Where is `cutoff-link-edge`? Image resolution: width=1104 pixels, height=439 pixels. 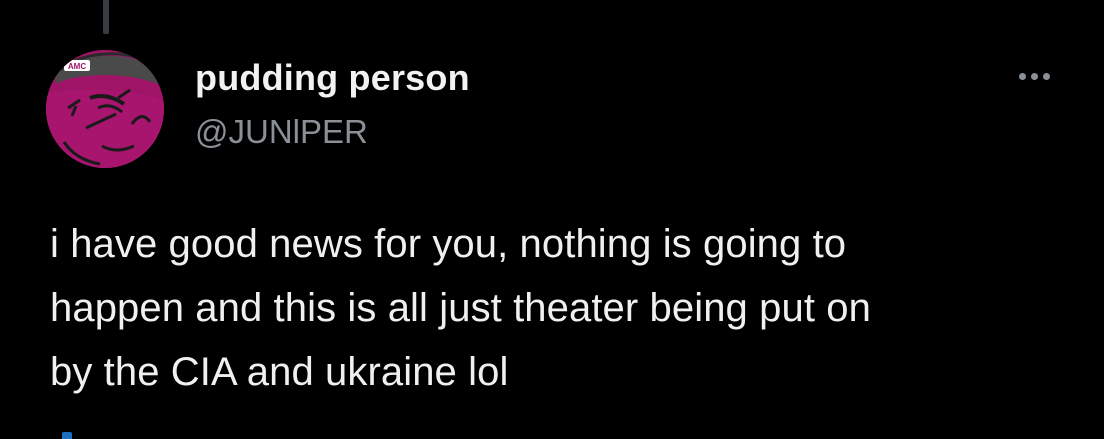 cutoff-link-edge is located at coordinates (67, 435).